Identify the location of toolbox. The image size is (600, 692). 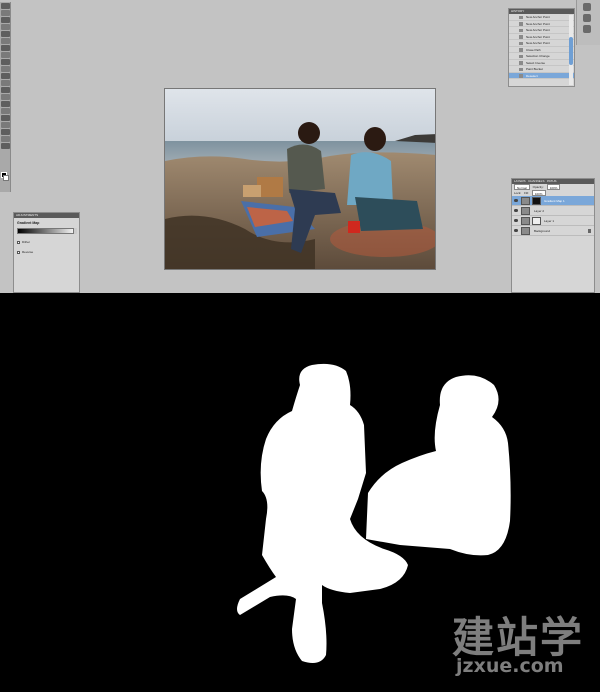
(5, 97).